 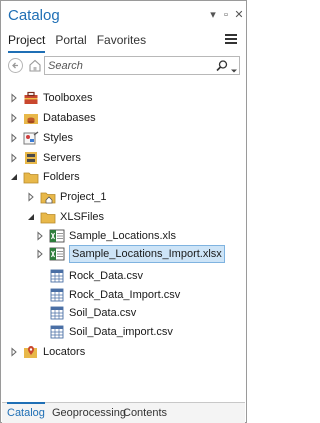 I want to click on hamburger-menu-icon, so click(x=231, y=39).